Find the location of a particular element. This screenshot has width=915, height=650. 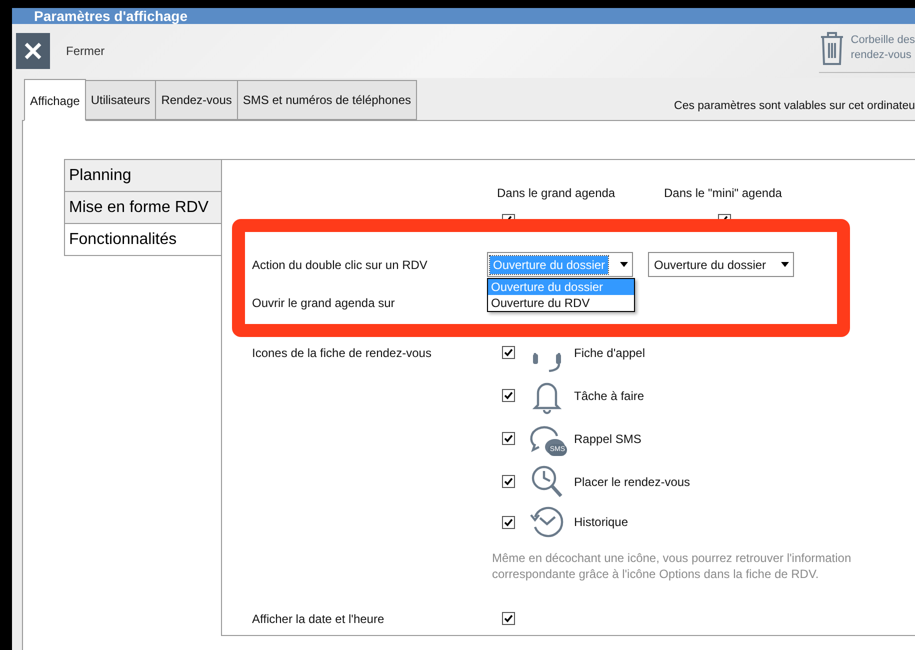

column-header: Dans le "mini" agenda is located at coordinates (723, 193).